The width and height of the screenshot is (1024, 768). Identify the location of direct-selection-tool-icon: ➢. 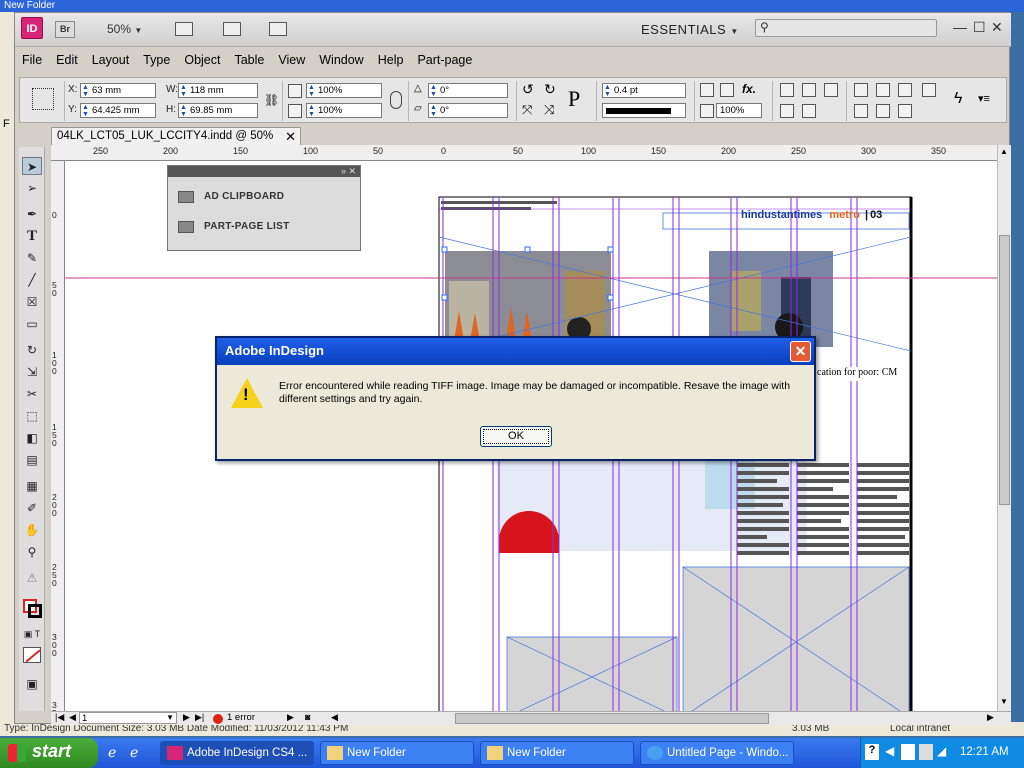
(32, 188).